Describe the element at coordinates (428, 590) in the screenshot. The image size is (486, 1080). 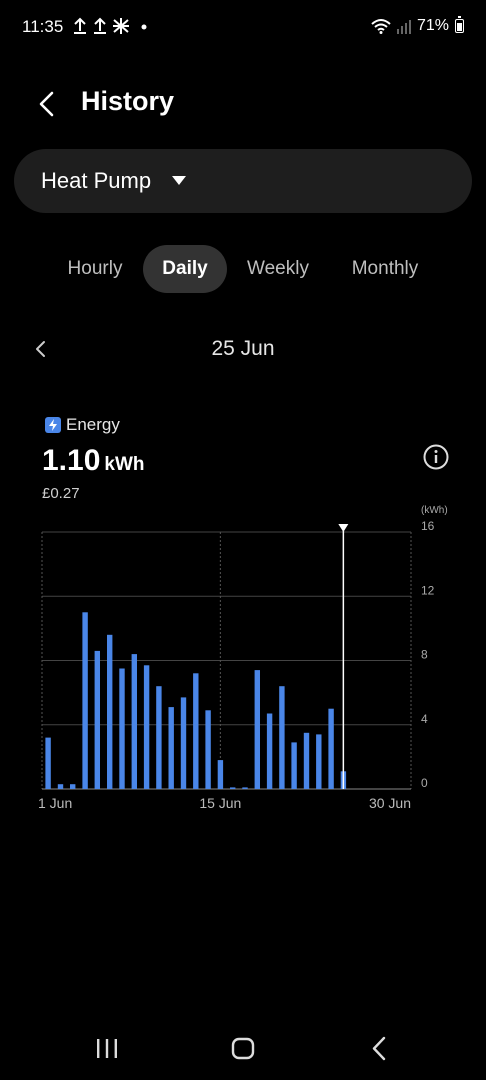
I see `y-tick-label: 12` at that location.